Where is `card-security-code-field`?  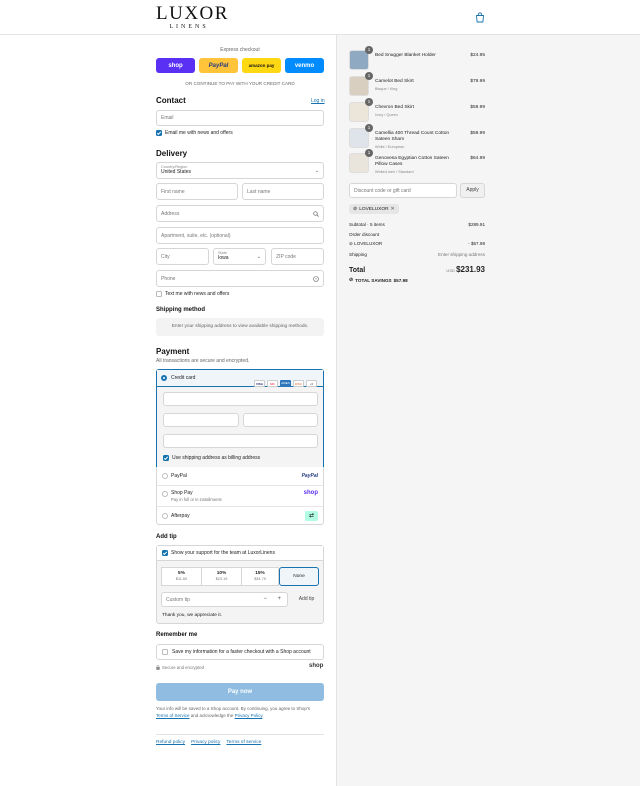 card-security-code-field is located at coordinates (280, 420).